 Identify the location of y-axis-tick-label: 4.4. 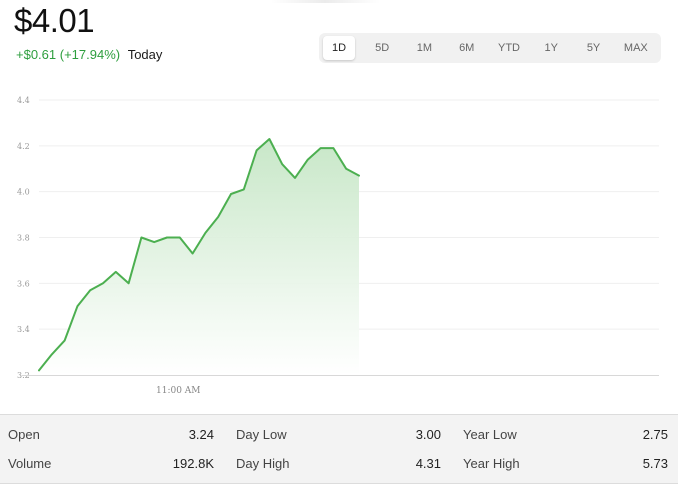
(23, 100).